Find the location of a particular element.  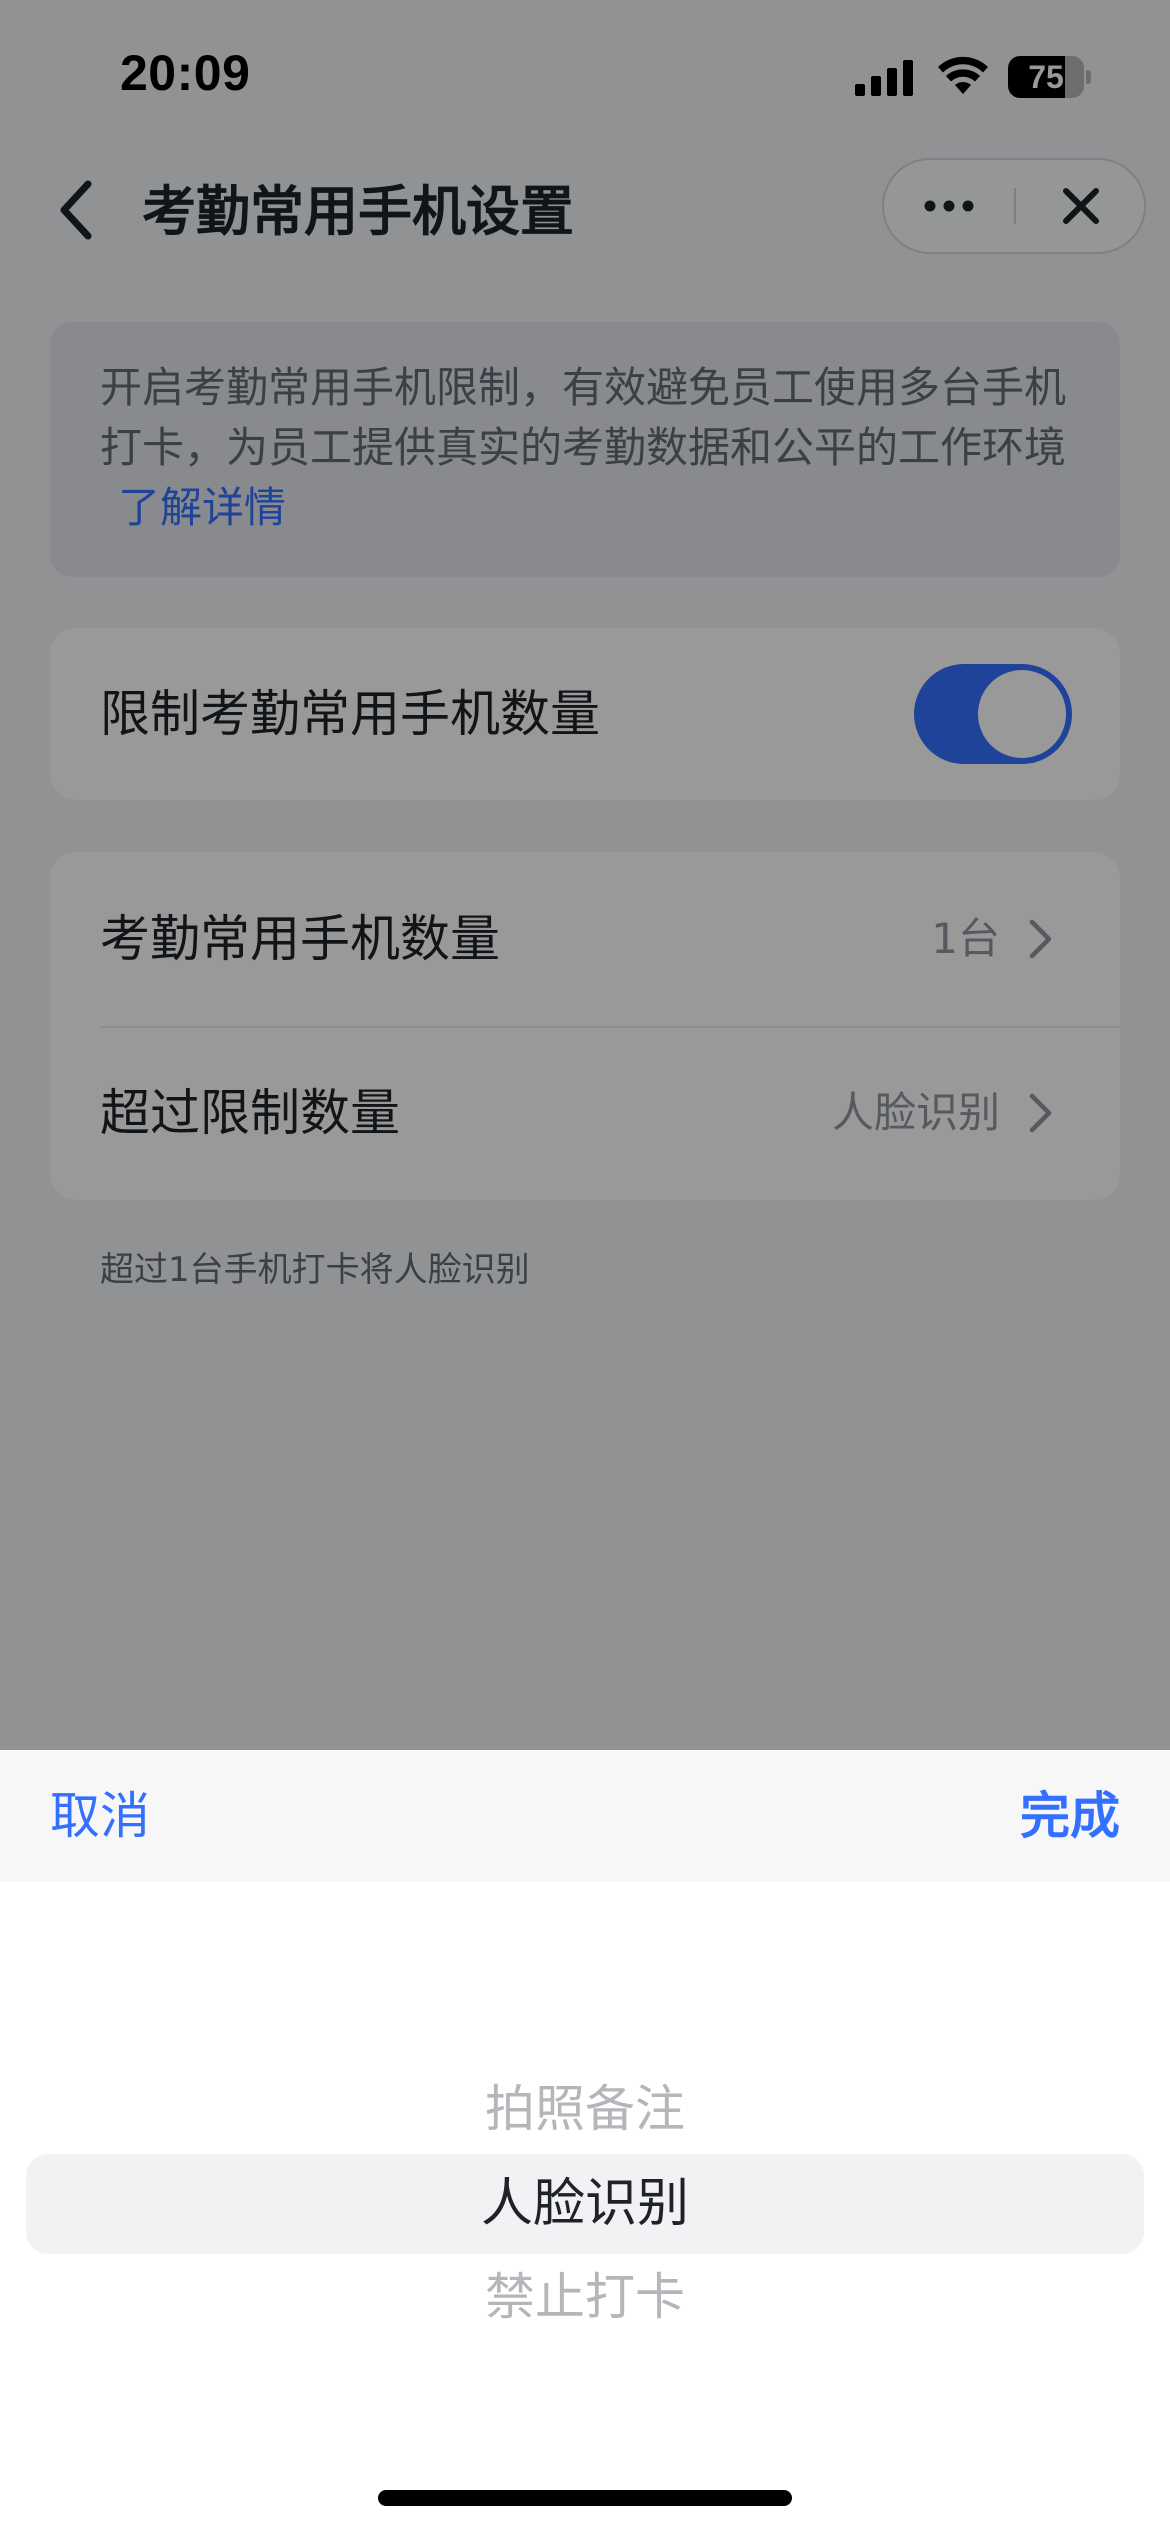

done-button: 完成 is located at coordinates (1070, 1816).